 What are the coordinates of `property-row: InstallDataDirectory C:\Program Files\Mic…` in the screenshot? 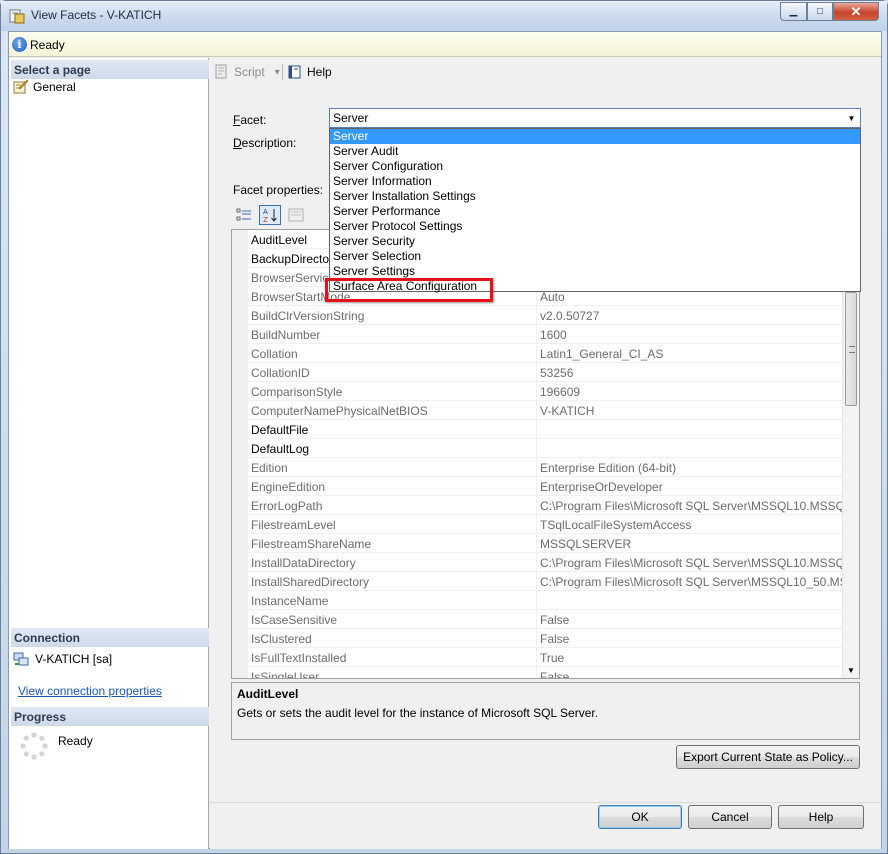 It's located at (546, 562).